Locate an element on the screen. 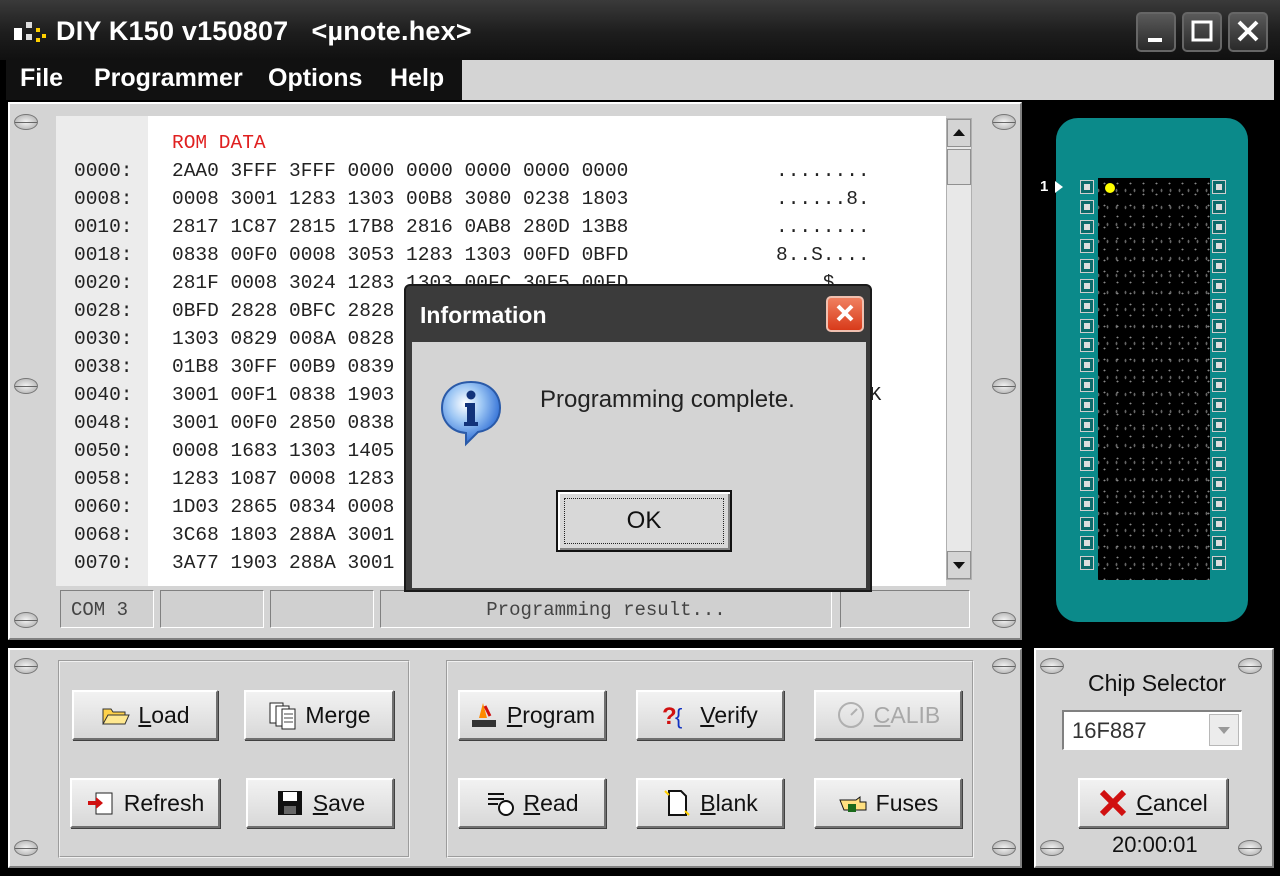 This screenshot has width=1280, height=876. save-button: Save is located at coordinates (320, 803).